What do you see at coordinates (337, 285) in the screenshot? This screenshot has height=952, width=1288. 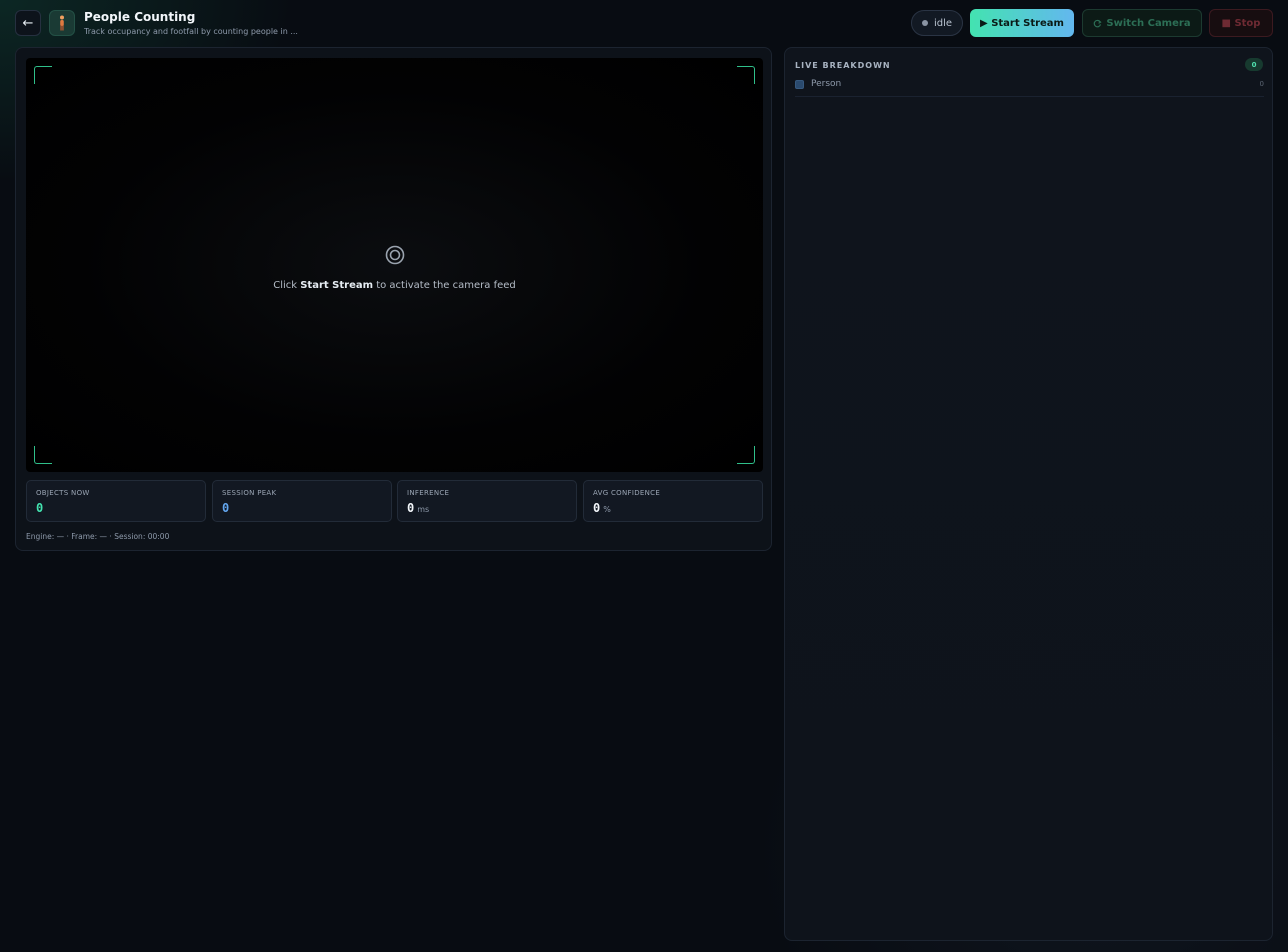 I see `hint-strong: Start Stream` at bounding box center [337, 285].